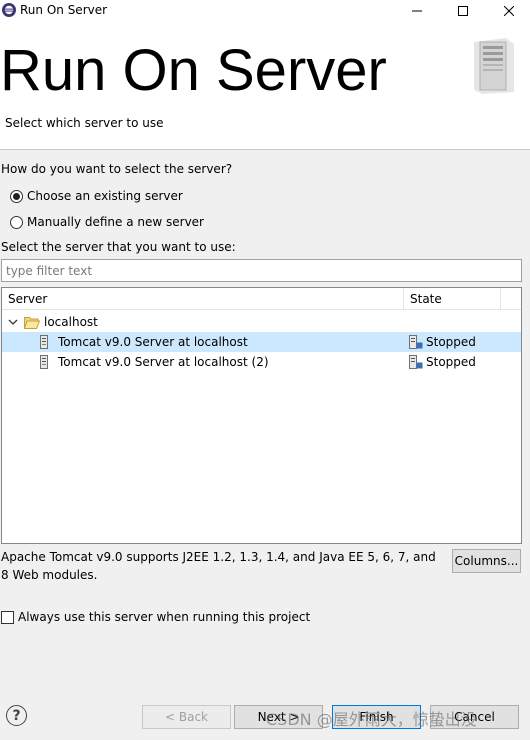  I want to click on server-name: Tomcat v9.0 Server at localhost, so click(153, 342).